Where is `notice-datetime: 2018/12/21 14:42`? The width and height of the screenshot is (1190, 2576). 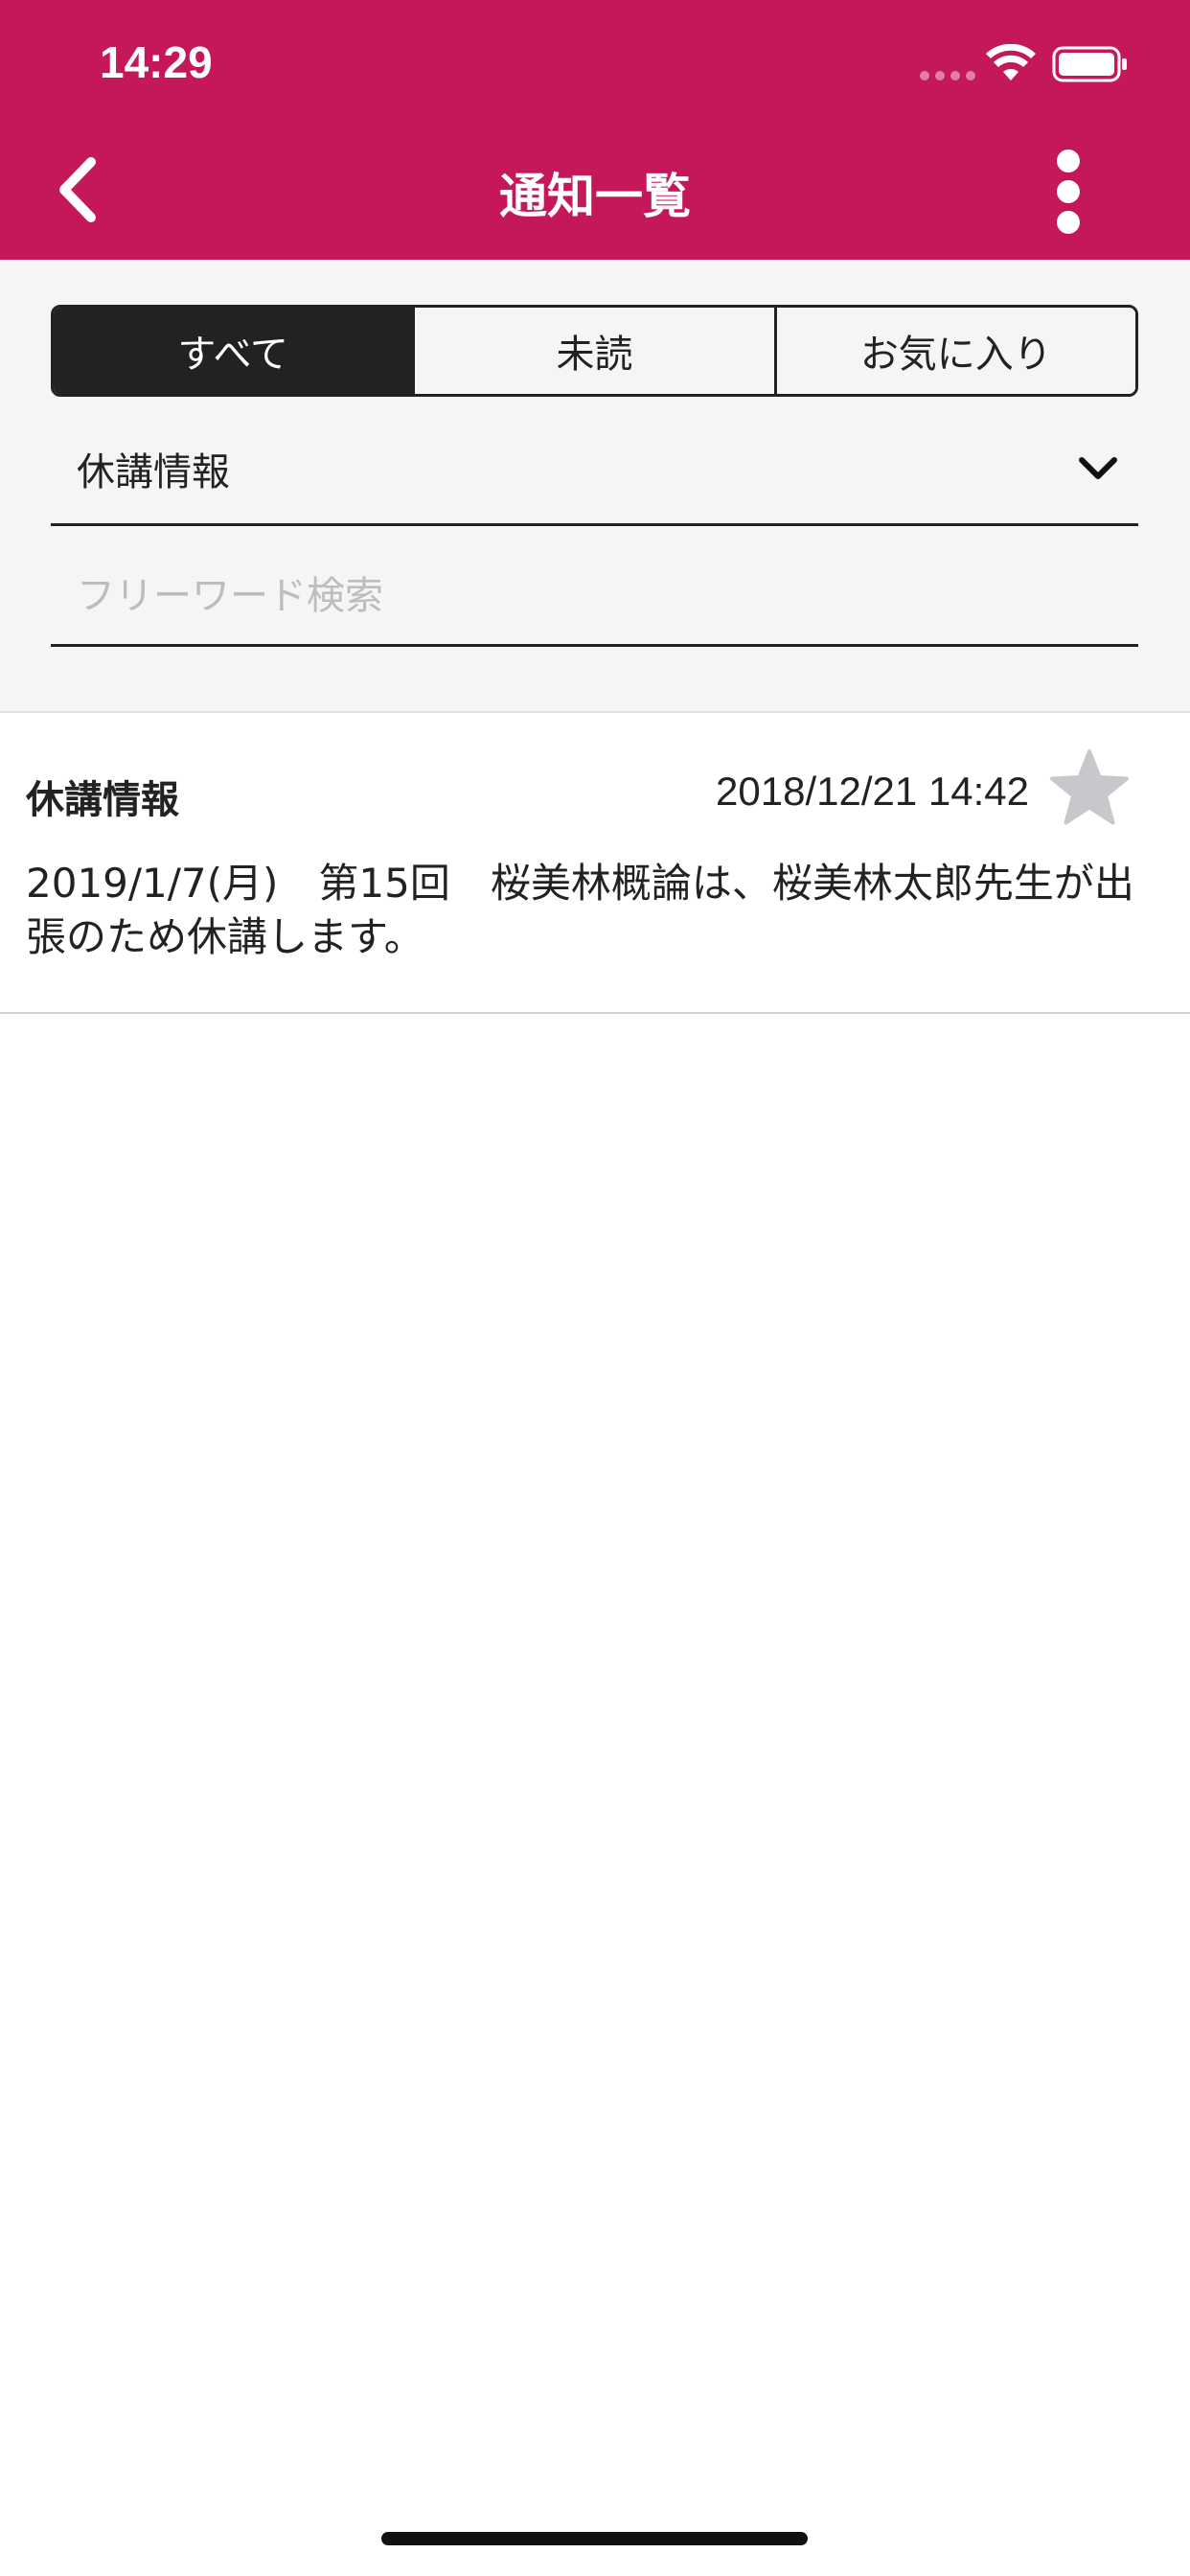
notice-datetime: 2018/12/21 14:42 is located at coordinates (873, 791).